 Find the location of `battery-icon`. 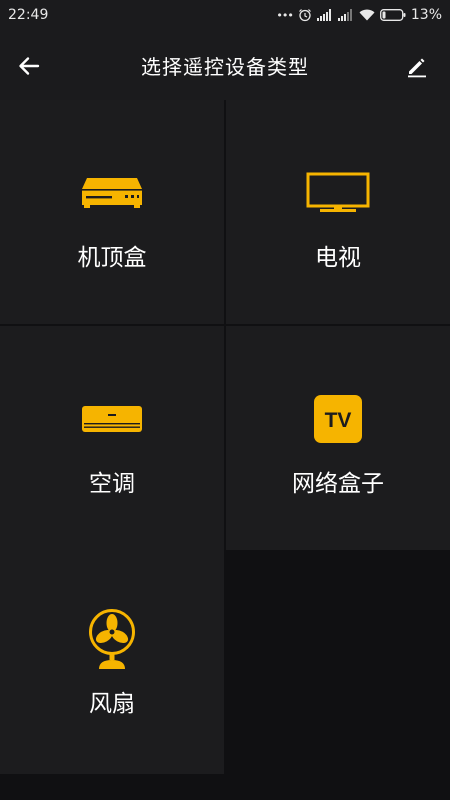

battery-icon is located at coordinates (392, 15).